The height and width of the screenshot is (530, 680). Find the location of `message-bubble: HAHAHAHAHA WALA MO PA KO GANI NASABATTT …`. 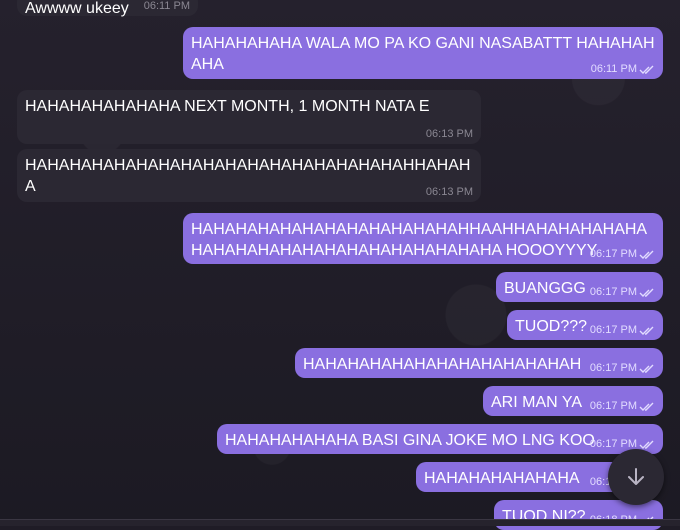

message-bubble: HAHAHAHAHA WALA MO PA KO GANI NASABATTT … is located at coordinates (423, 53).